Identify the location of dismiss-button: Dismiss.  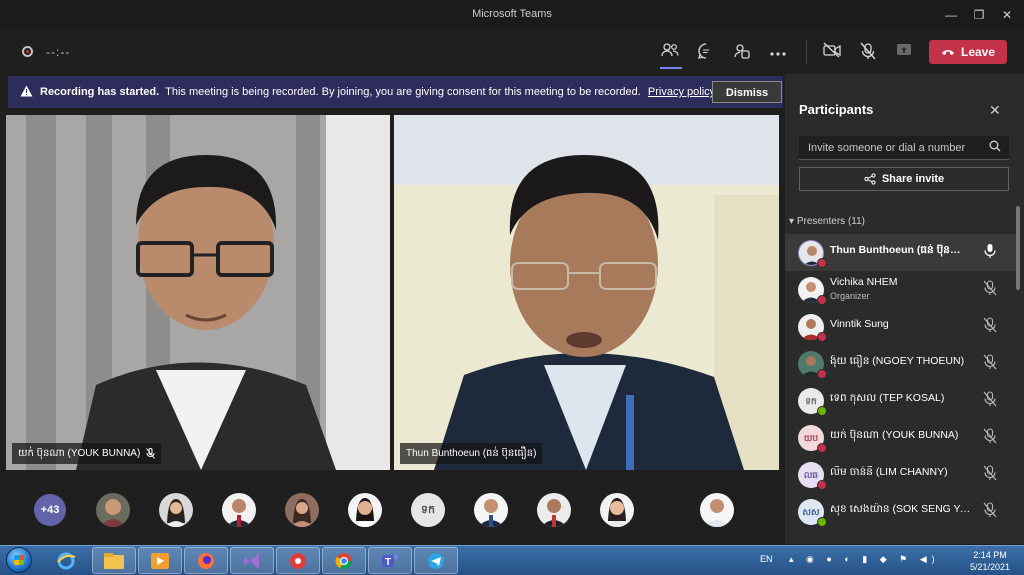
(747, 92).